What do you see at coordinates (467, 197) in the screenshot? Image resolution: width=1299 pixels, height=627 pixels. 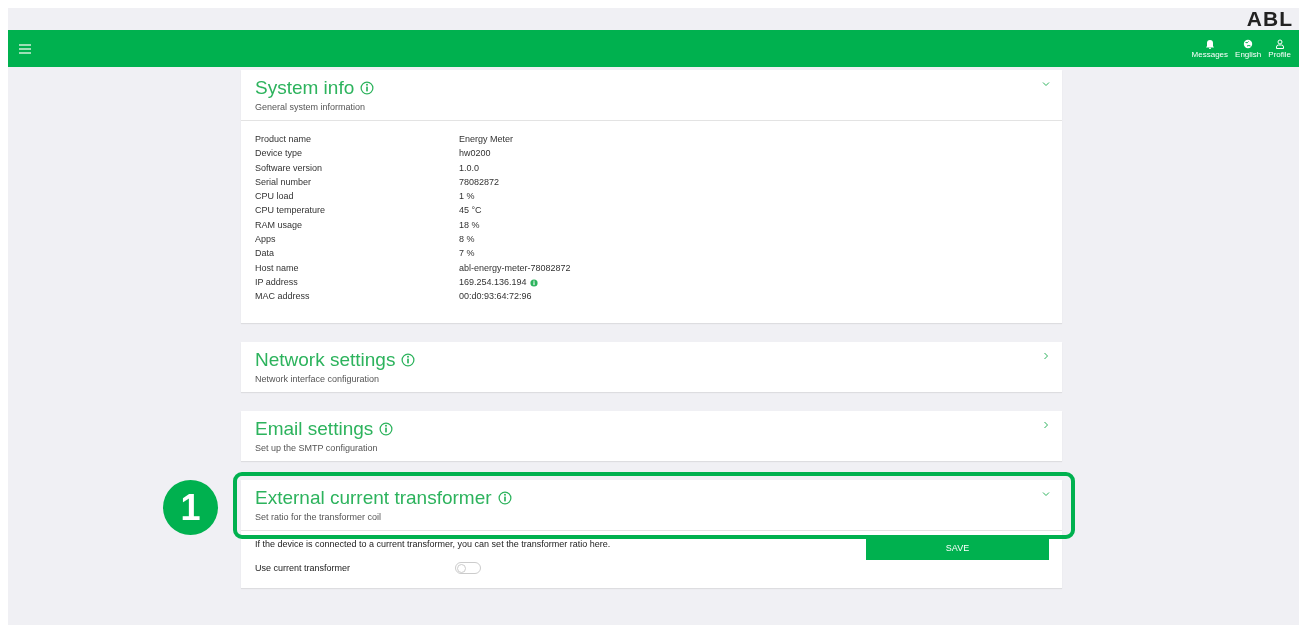 I see `info-value: 1 %` at bounding box center [467, 197].